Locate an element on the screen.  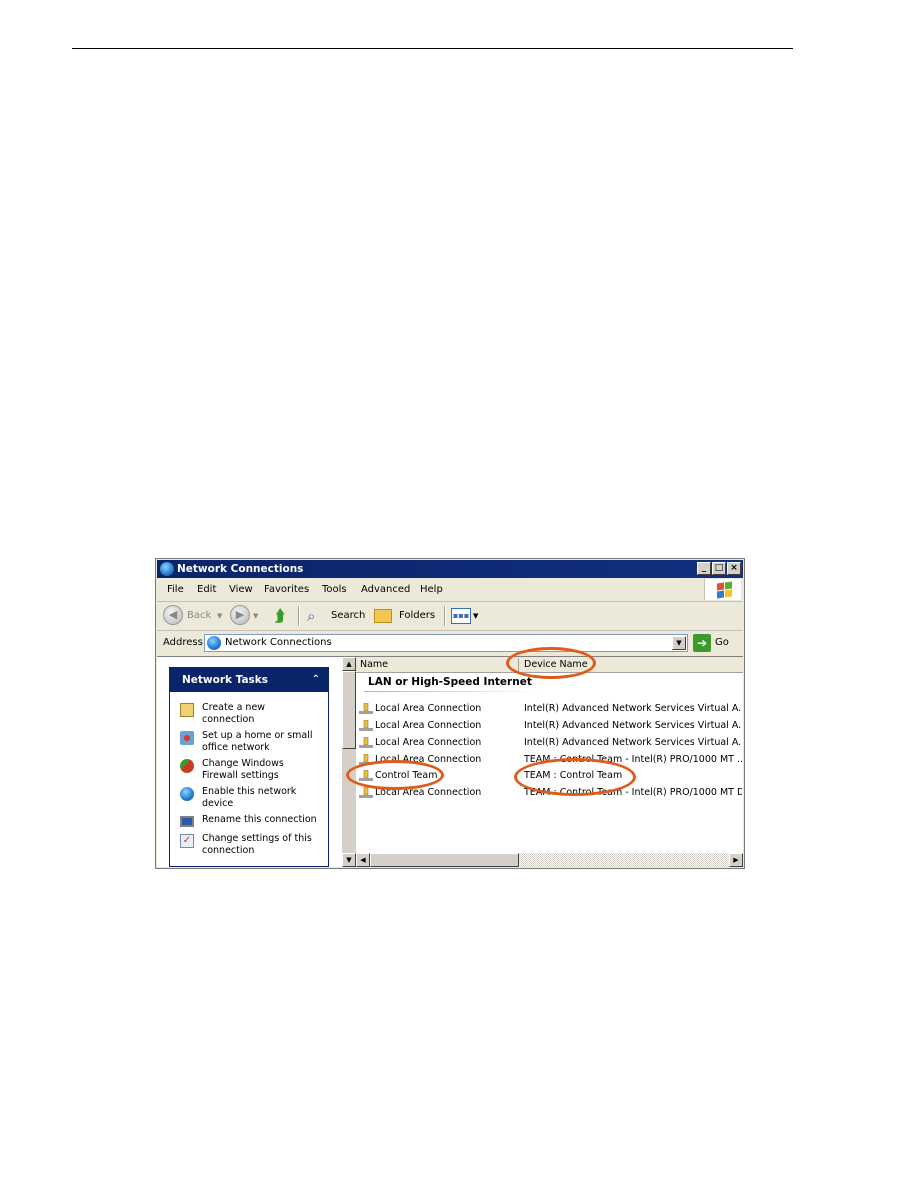
back-arrow-icon: ◀ is located at coordinates (173, 615).